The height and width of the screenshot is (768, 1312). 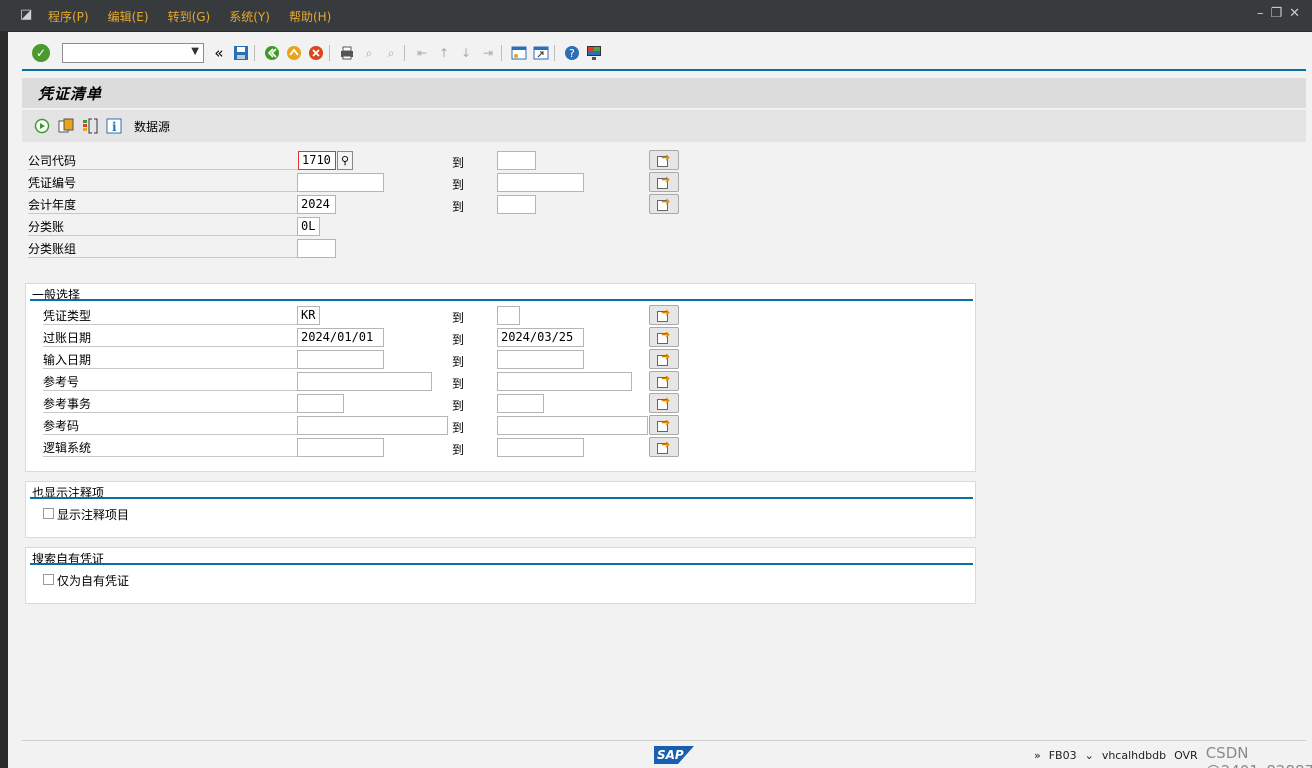 I want to click on expand-status-icon: », so click(x=1037, y=758).